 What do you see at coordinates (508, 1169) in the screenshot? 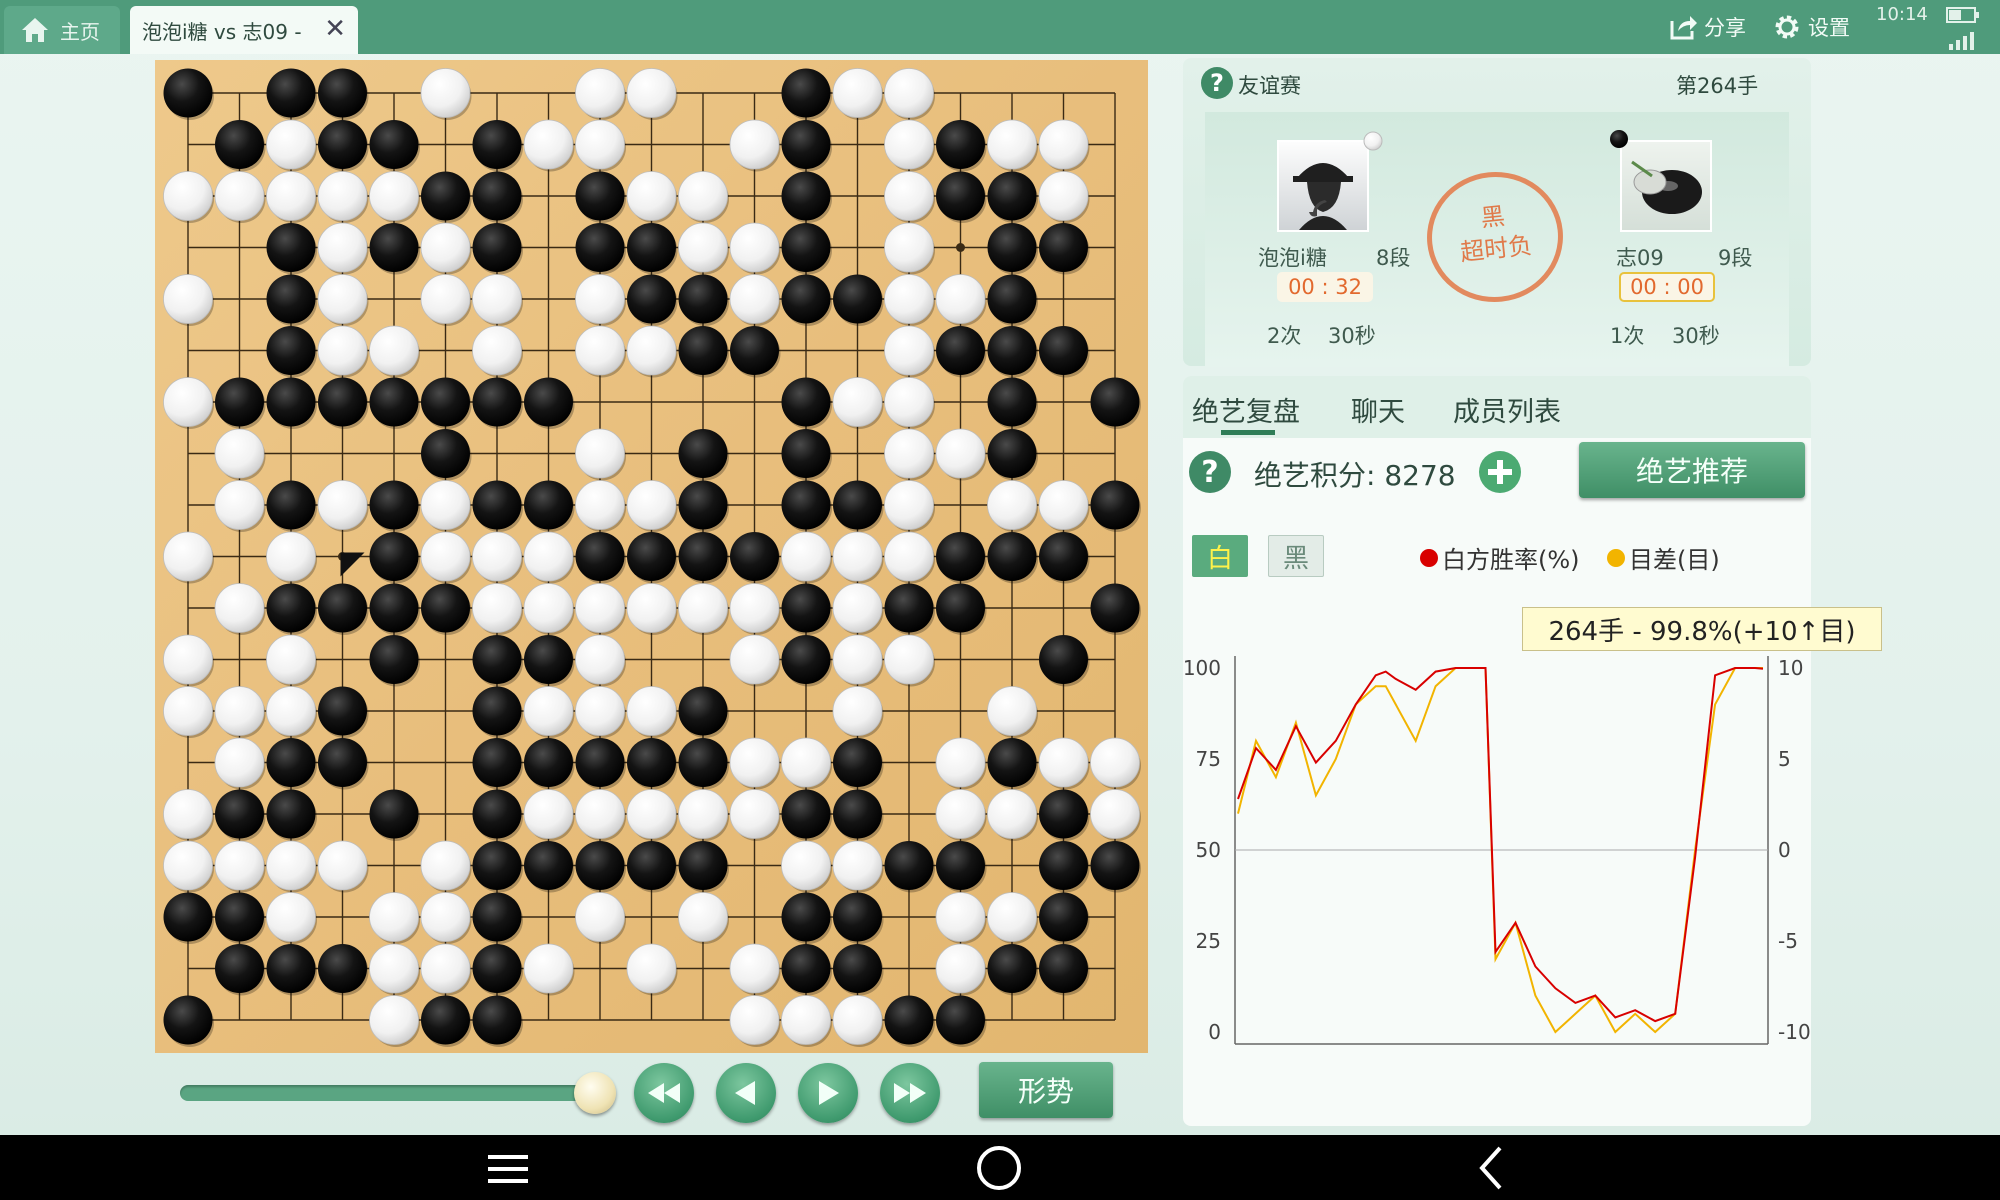
I see `menu-icon` at bounding box center [508, 1169].